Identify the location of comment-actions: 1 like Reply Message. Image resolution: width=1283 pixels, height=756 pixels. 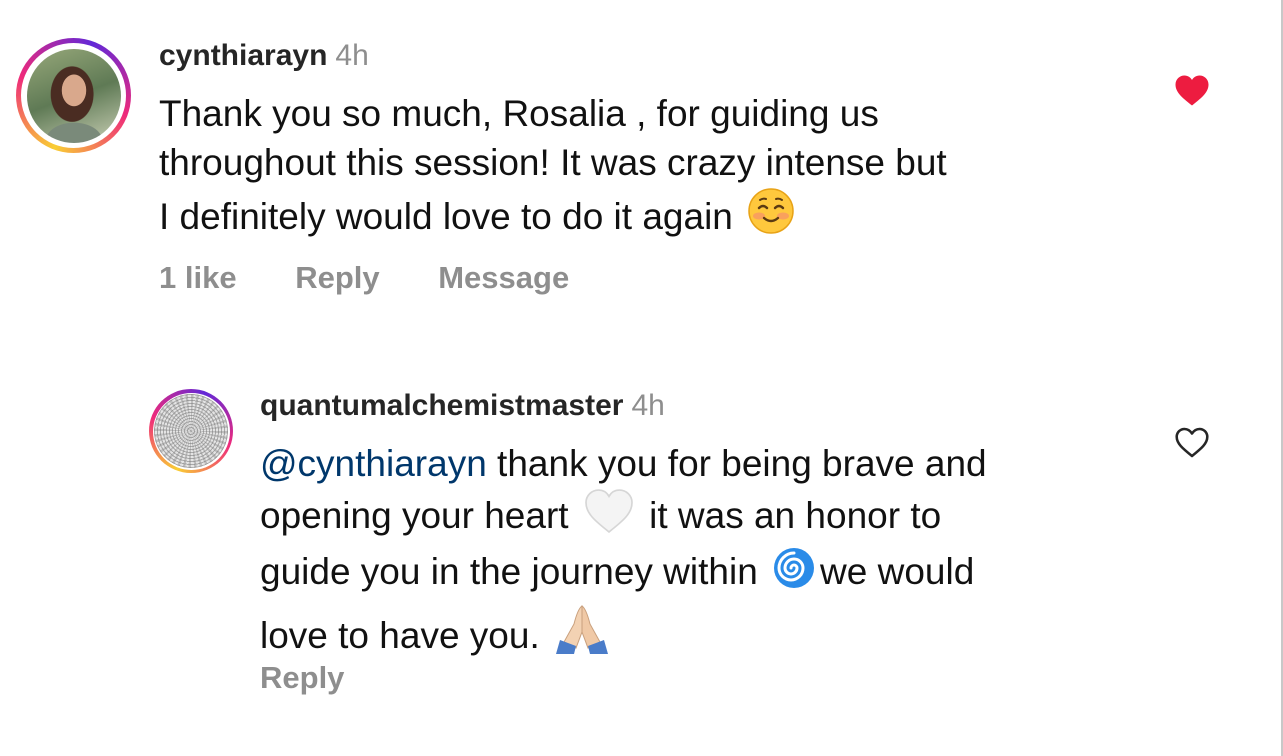
(364, 278).